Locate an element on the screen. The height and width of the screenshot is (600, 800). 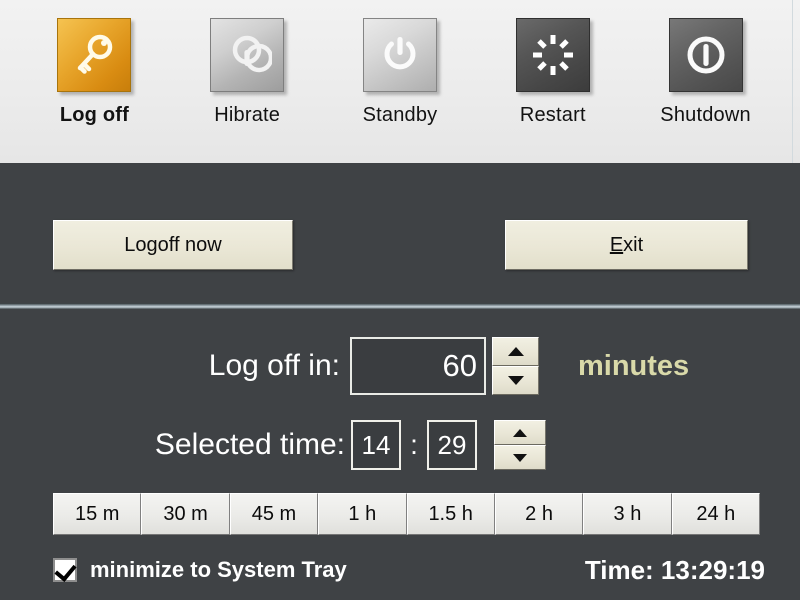
logoff-in-stepper is located at coordinates (515, 366).